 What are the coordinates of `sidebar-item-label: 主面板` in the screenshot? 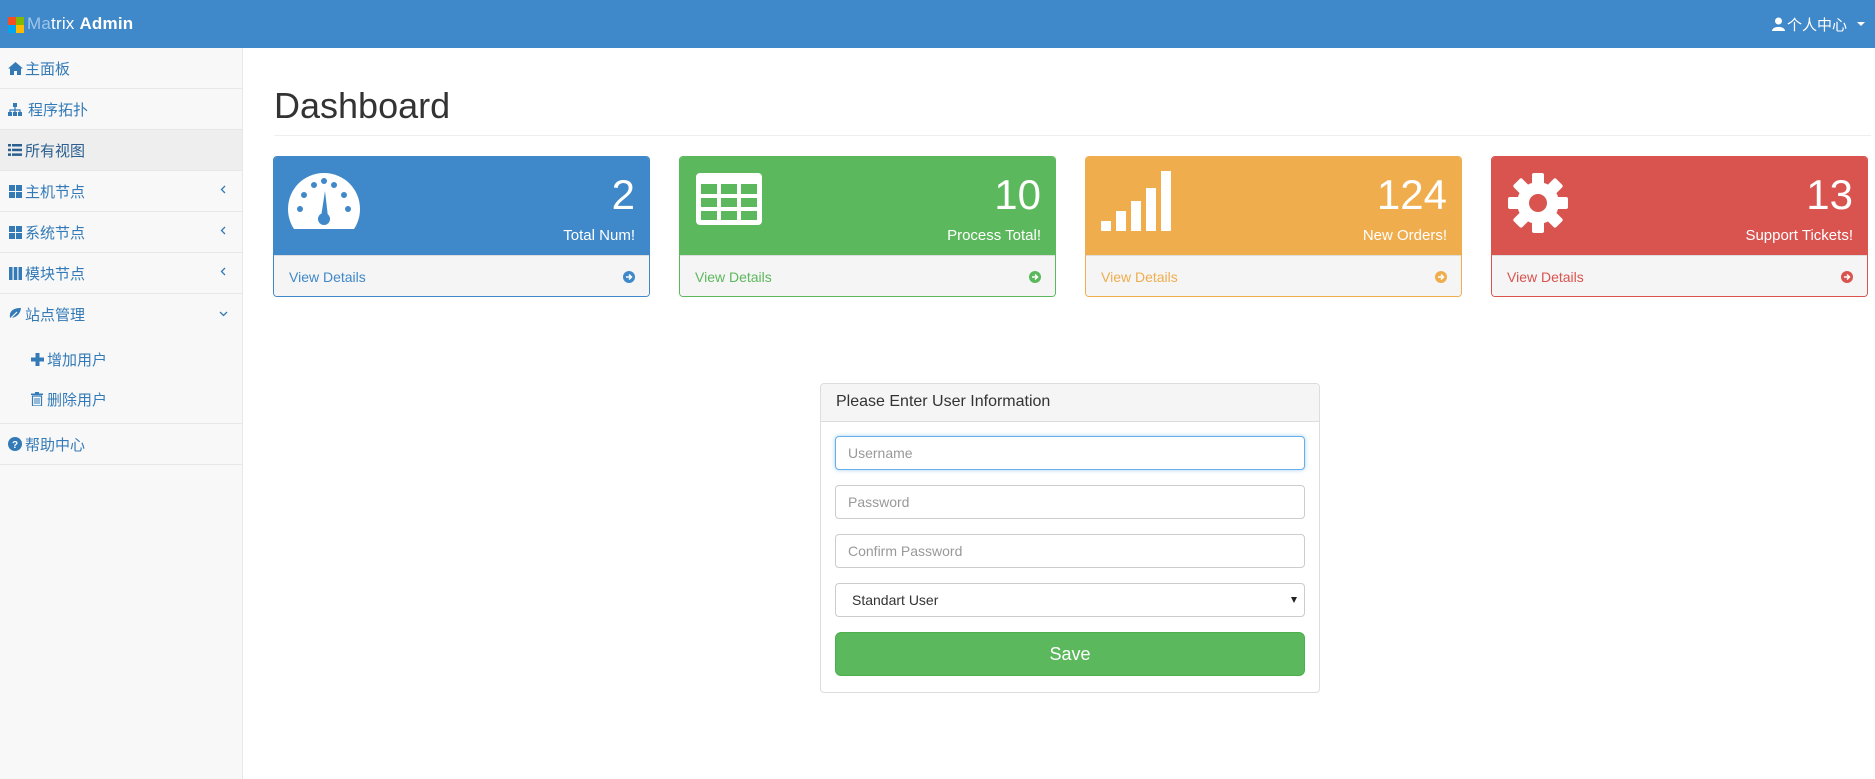 It's located at (48, 69).